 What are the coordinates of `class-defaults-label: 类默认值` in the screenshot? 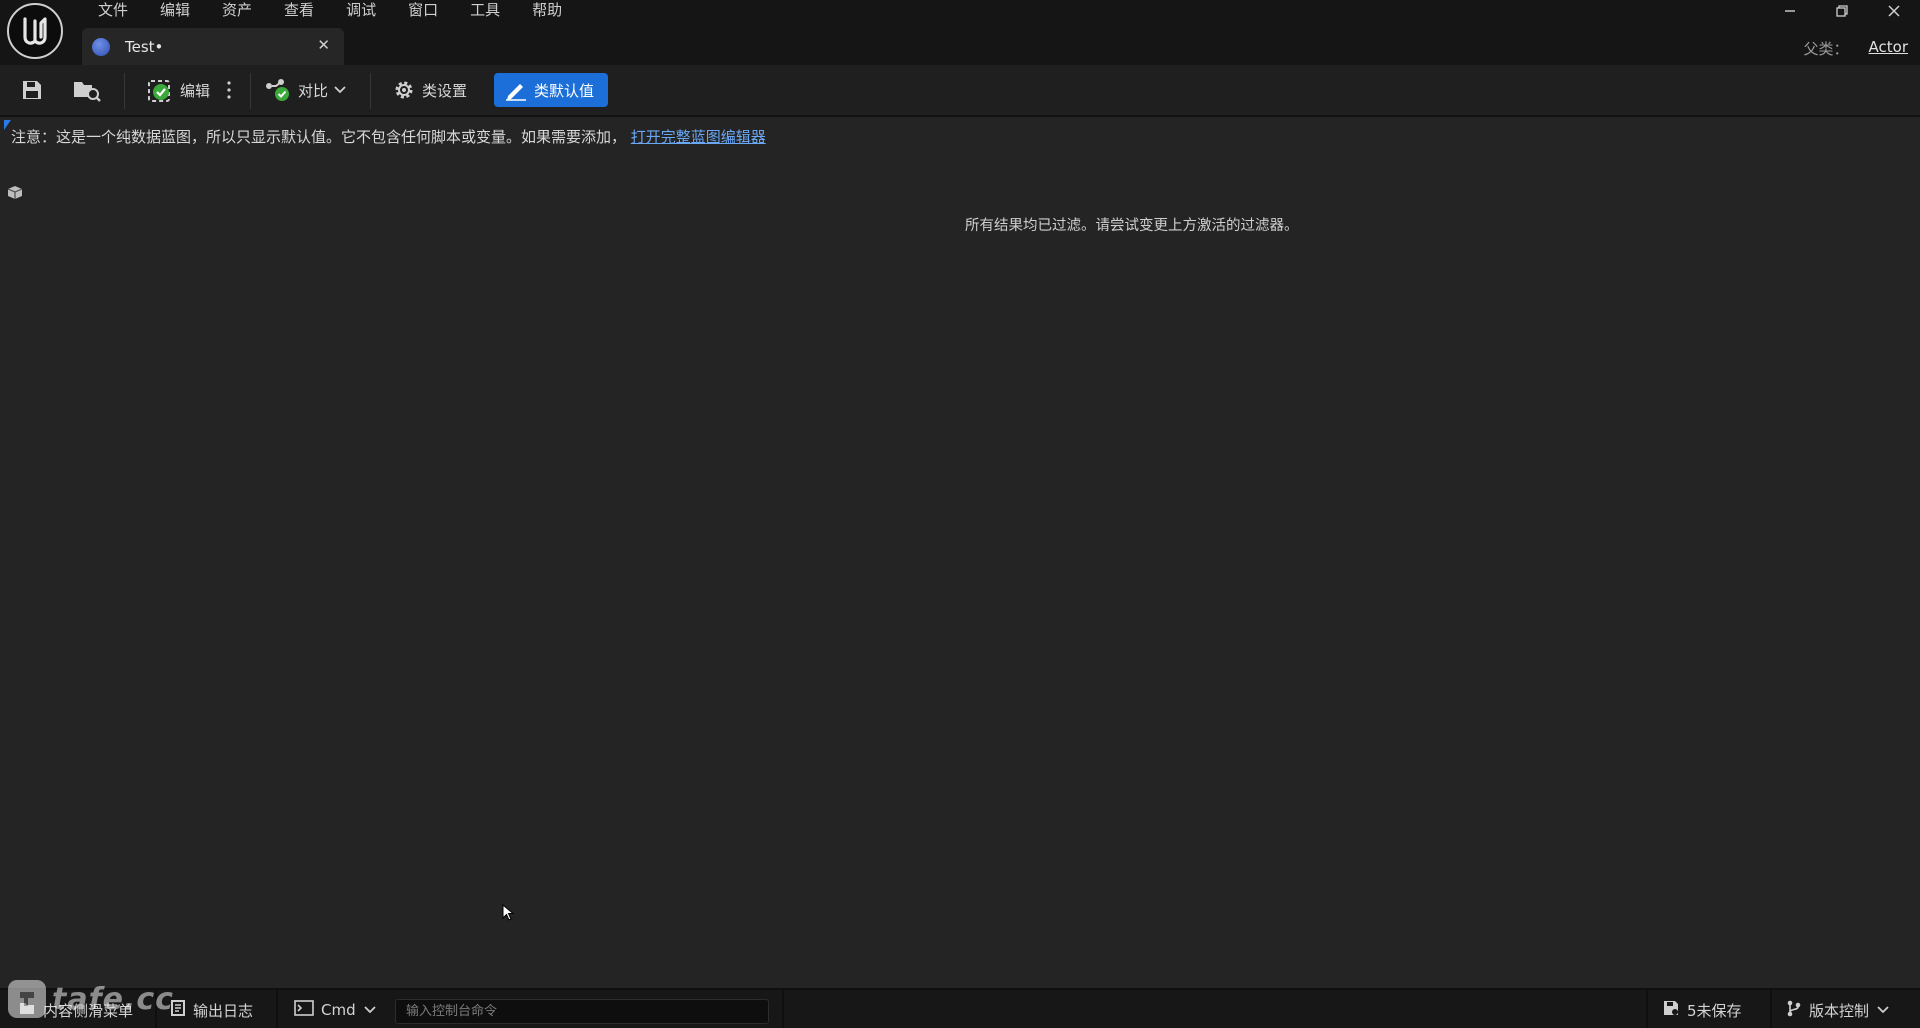 It's located at (564, 90).